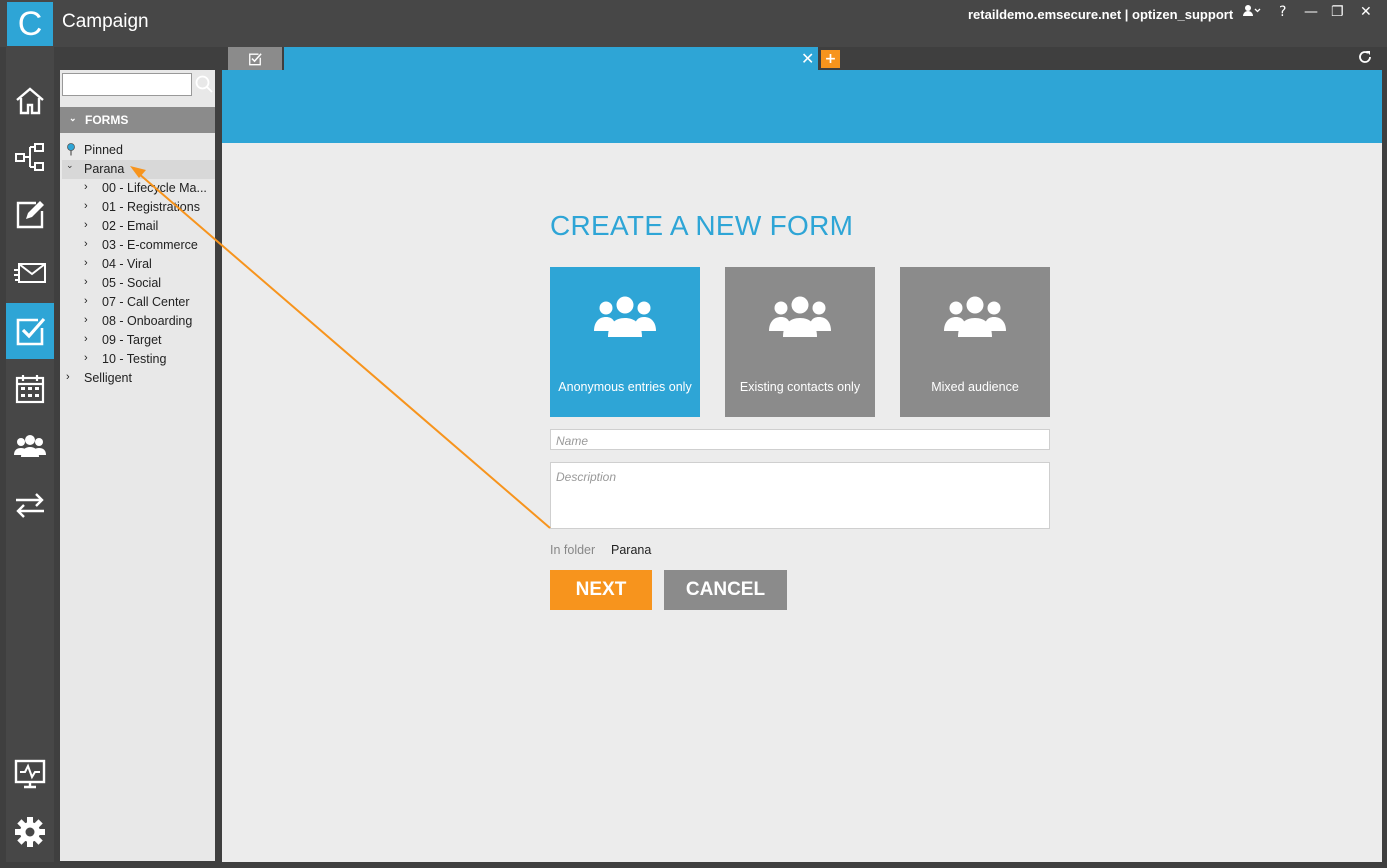 The width and height of the screenshot is (1387, 868). I want to click on forms-section-header: ⌄ FORMS, so click(137, 120).